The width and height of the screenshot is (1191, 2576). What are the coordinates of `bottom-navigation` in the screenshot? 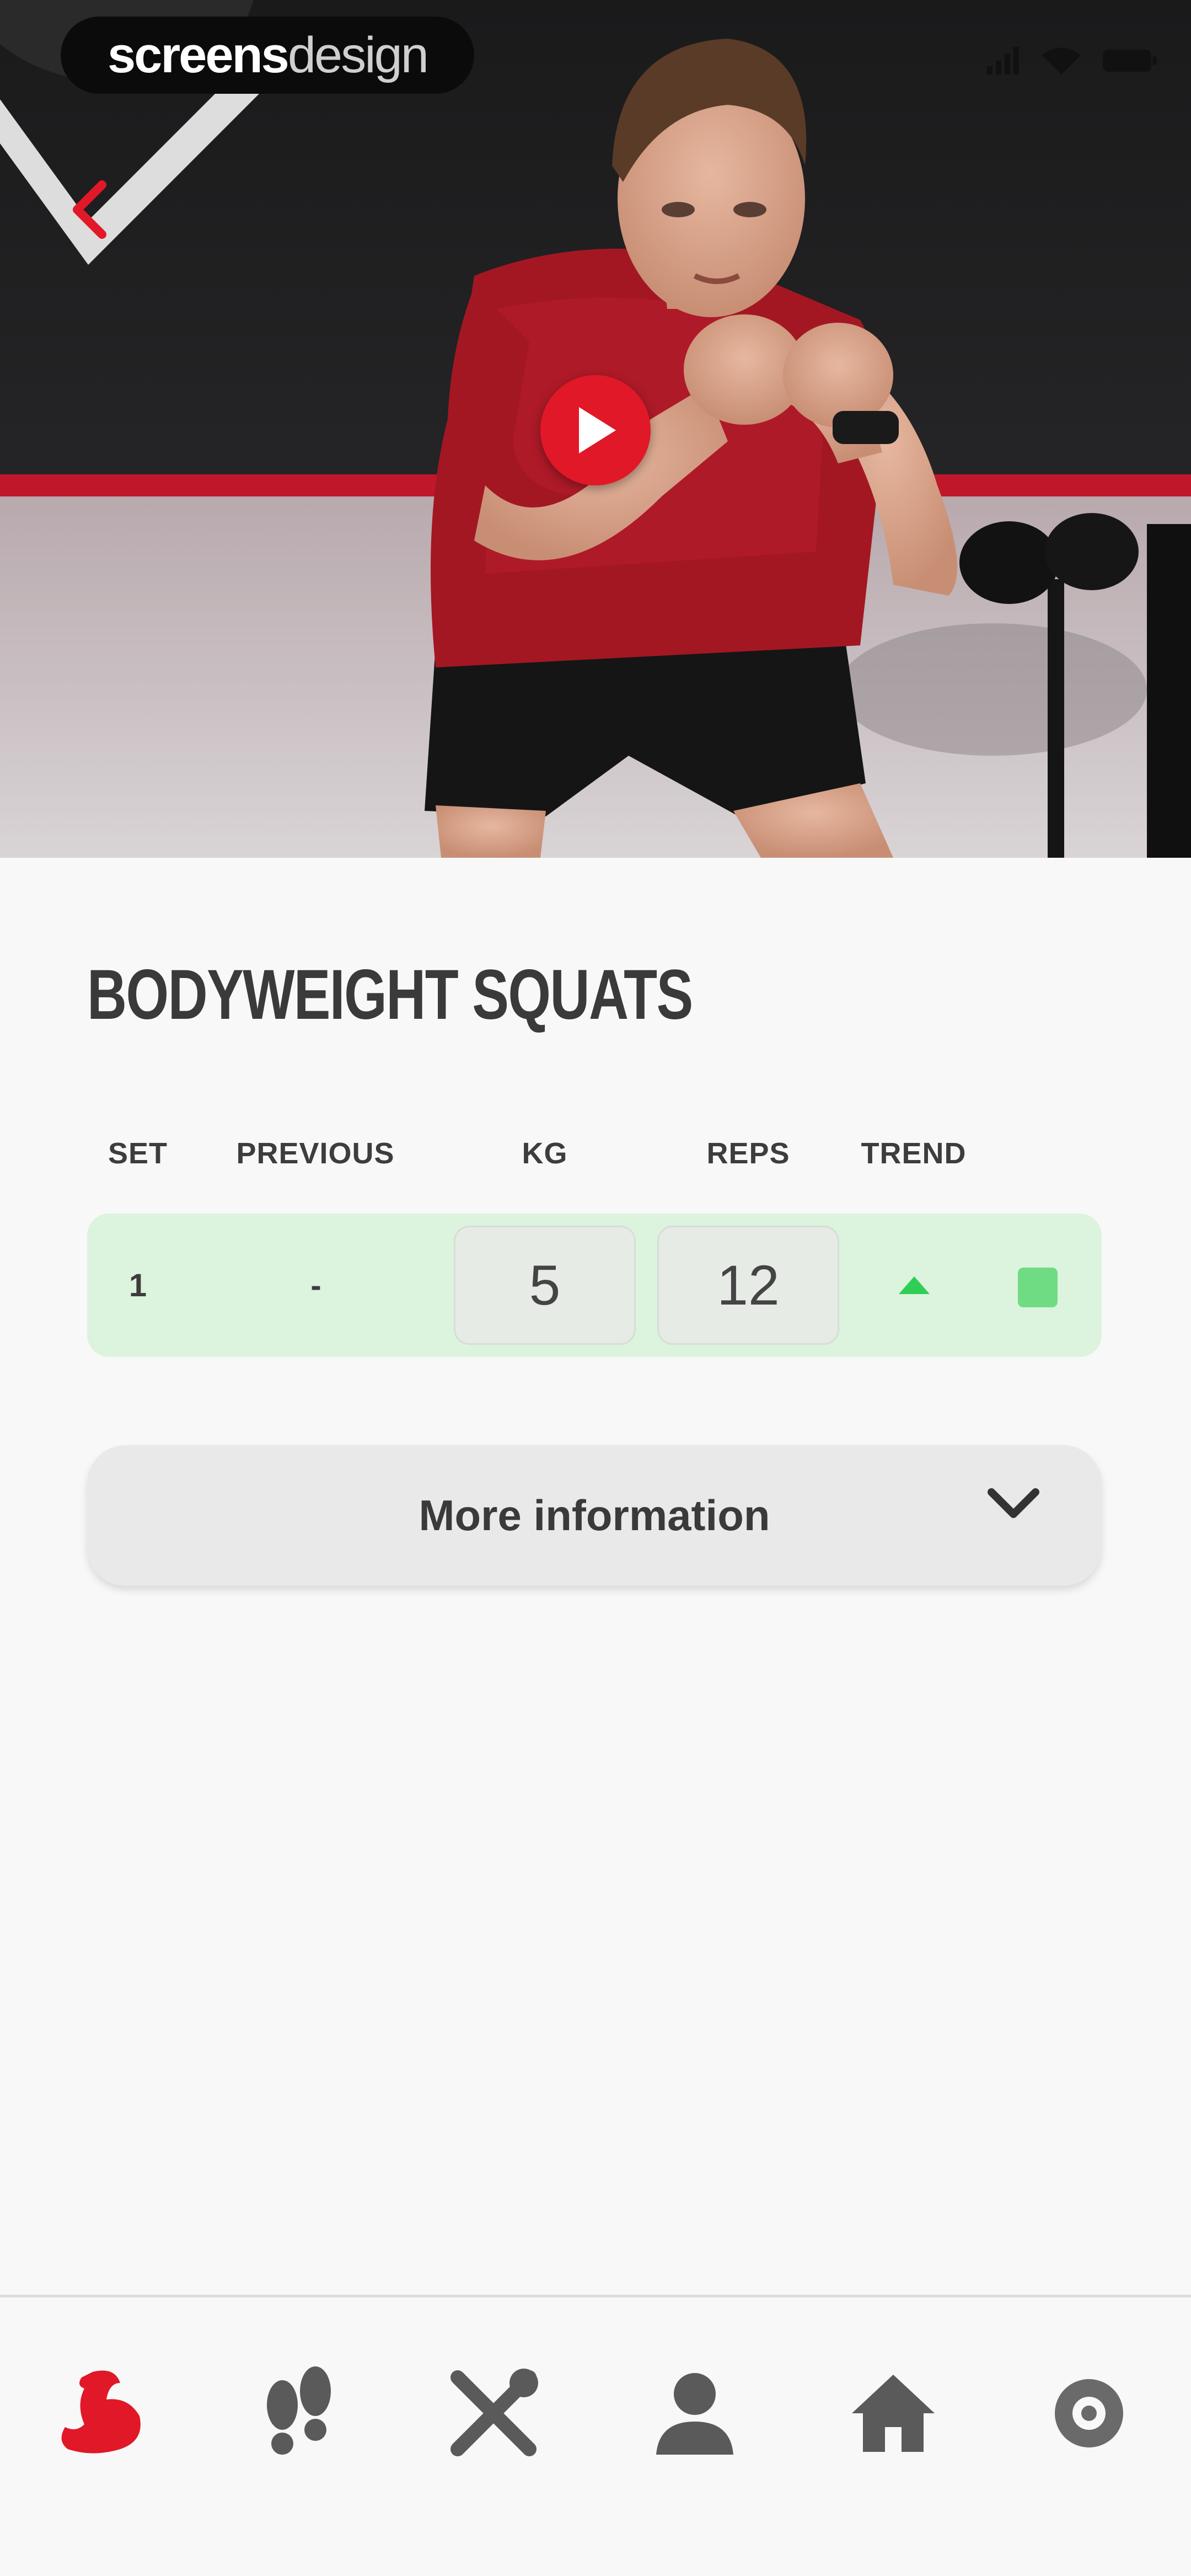 It's located at (595, 2435).